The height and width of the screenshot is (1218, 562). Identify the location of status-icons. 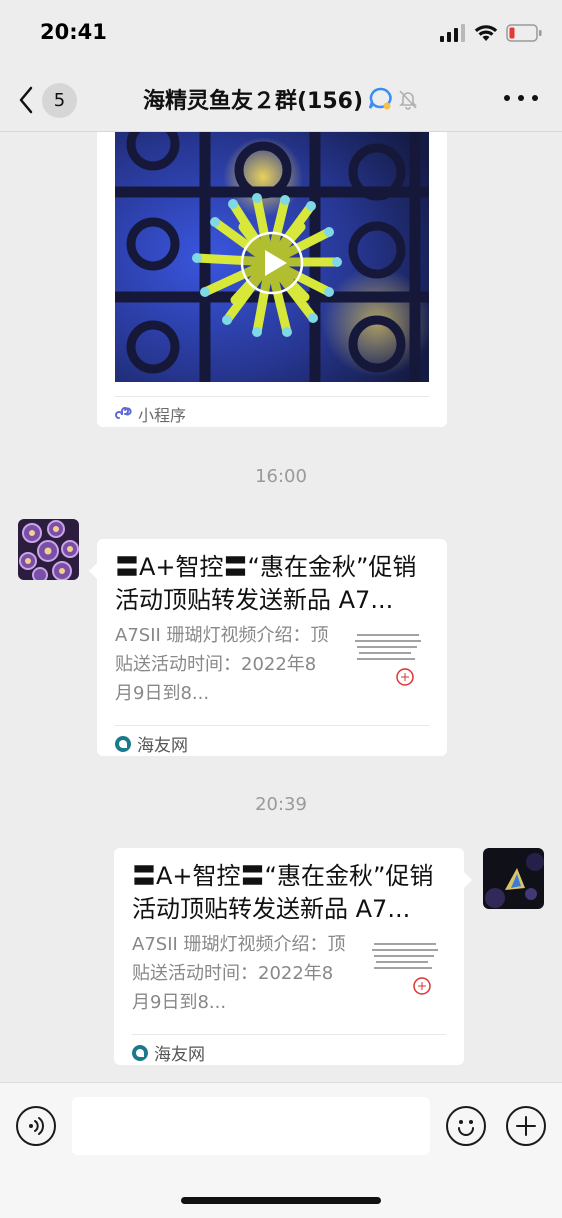
(491, 33).